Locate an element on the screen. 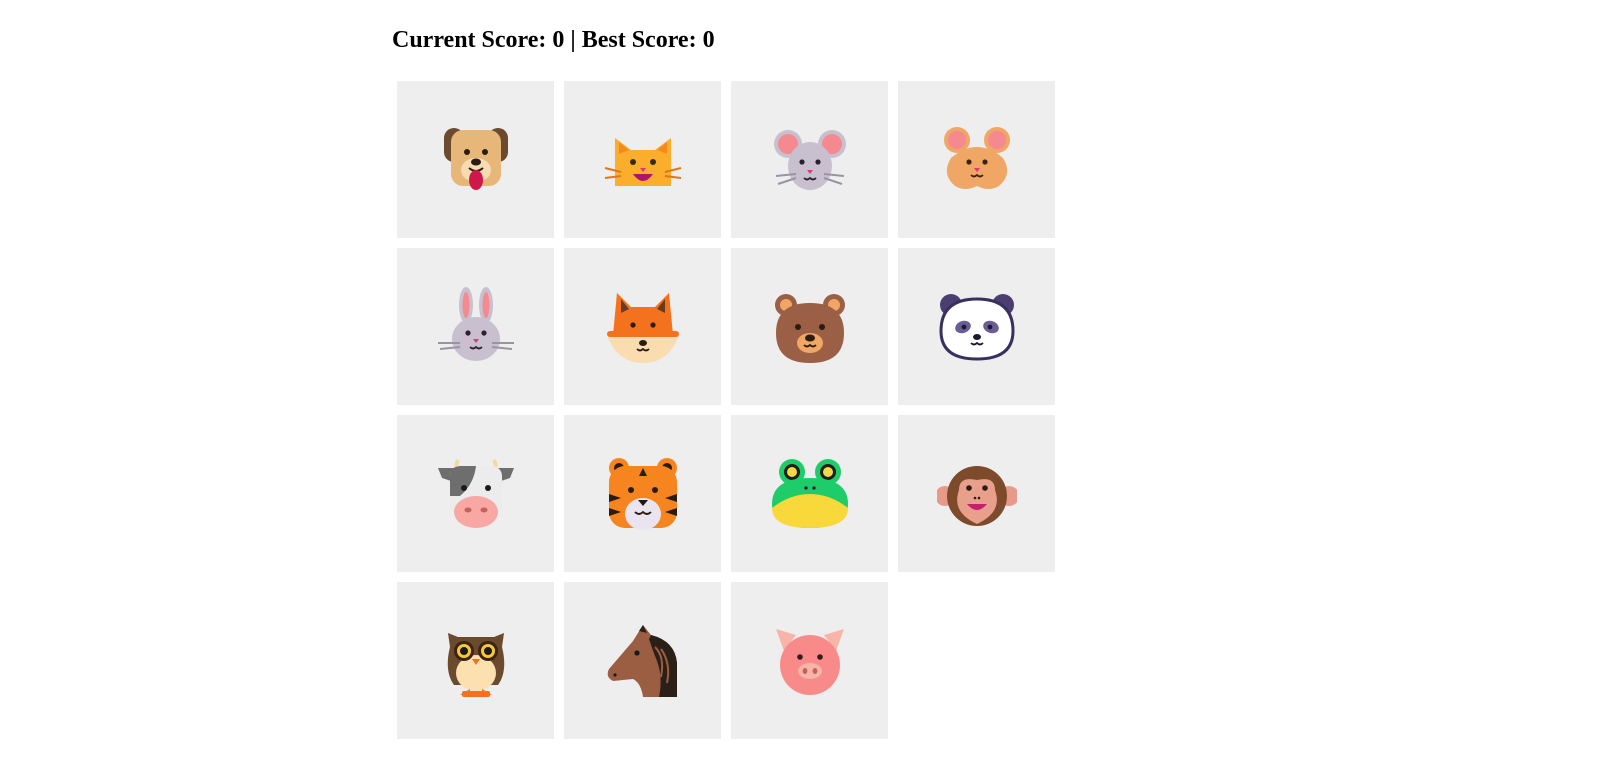 Image resolution: width=1600 pixels, height=777 pixels. rabbit-icon is located at coordinates (475, 323).